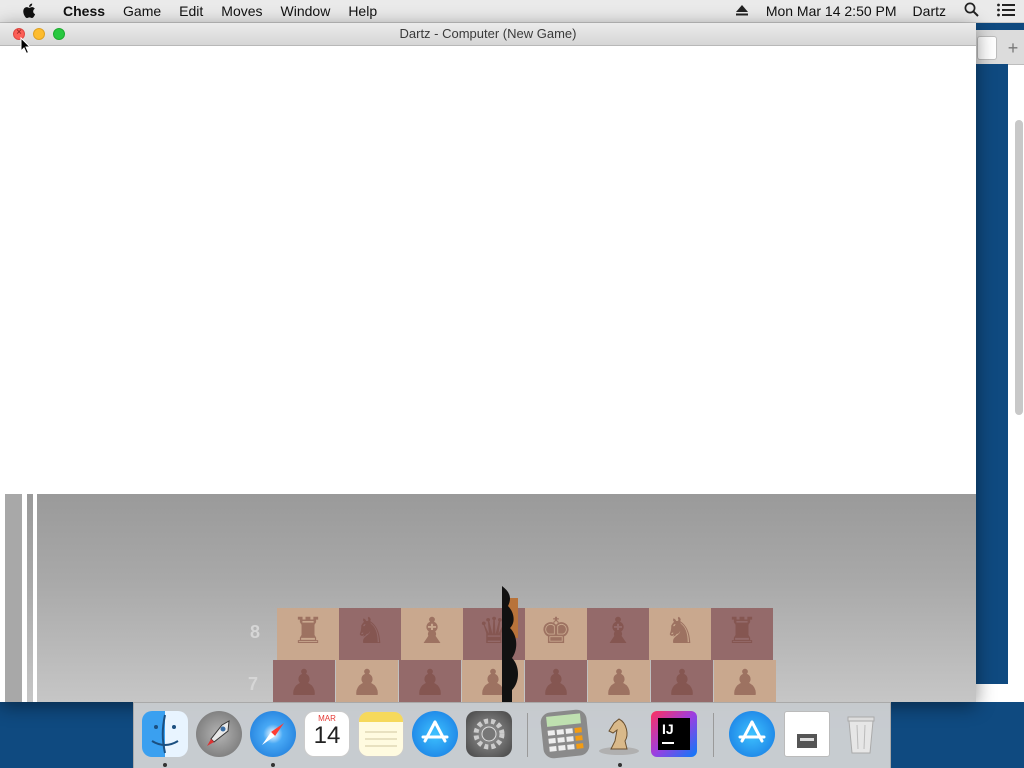 This screenshot has height=768, width=1024. I want to click on menu-user: Dartz, so click(929, 11).